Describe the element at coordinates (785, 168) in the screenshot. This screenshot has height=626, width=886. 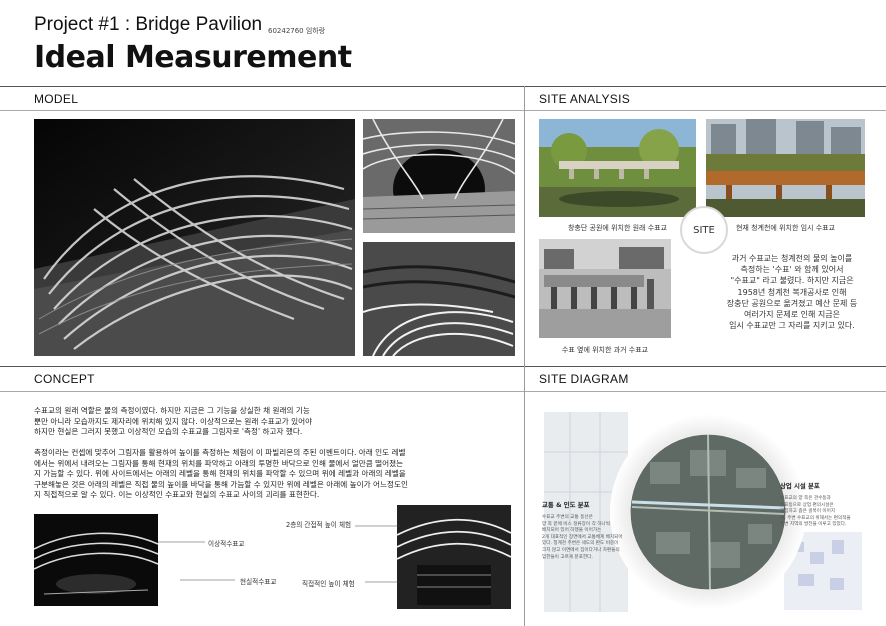
I see `site-photo-temp-bridge` at that location.